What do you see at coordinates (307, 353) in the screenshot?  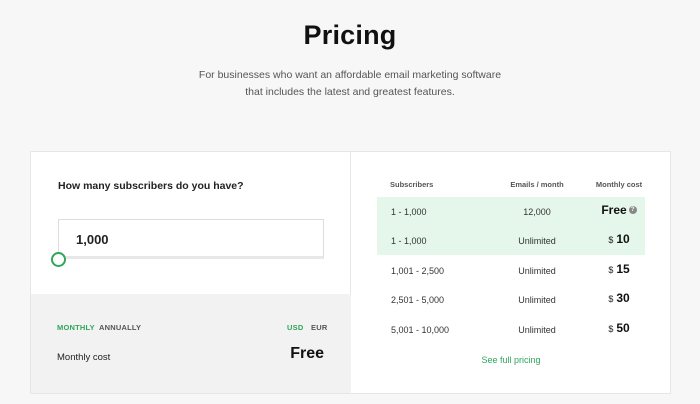 I see `monthly-cost-value: Free` at bounding box center [307, 353].